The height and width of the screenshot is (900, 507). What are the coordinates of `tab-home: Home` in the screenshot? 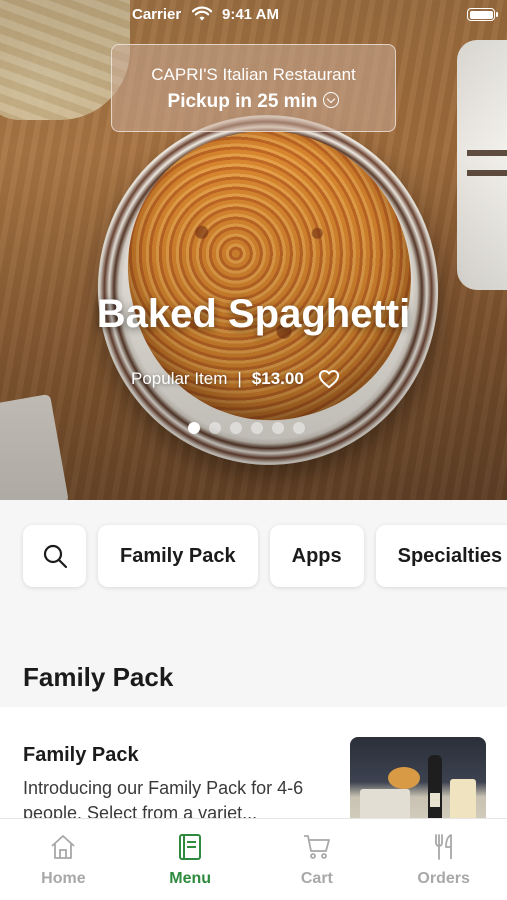 It's located at (63, 859).